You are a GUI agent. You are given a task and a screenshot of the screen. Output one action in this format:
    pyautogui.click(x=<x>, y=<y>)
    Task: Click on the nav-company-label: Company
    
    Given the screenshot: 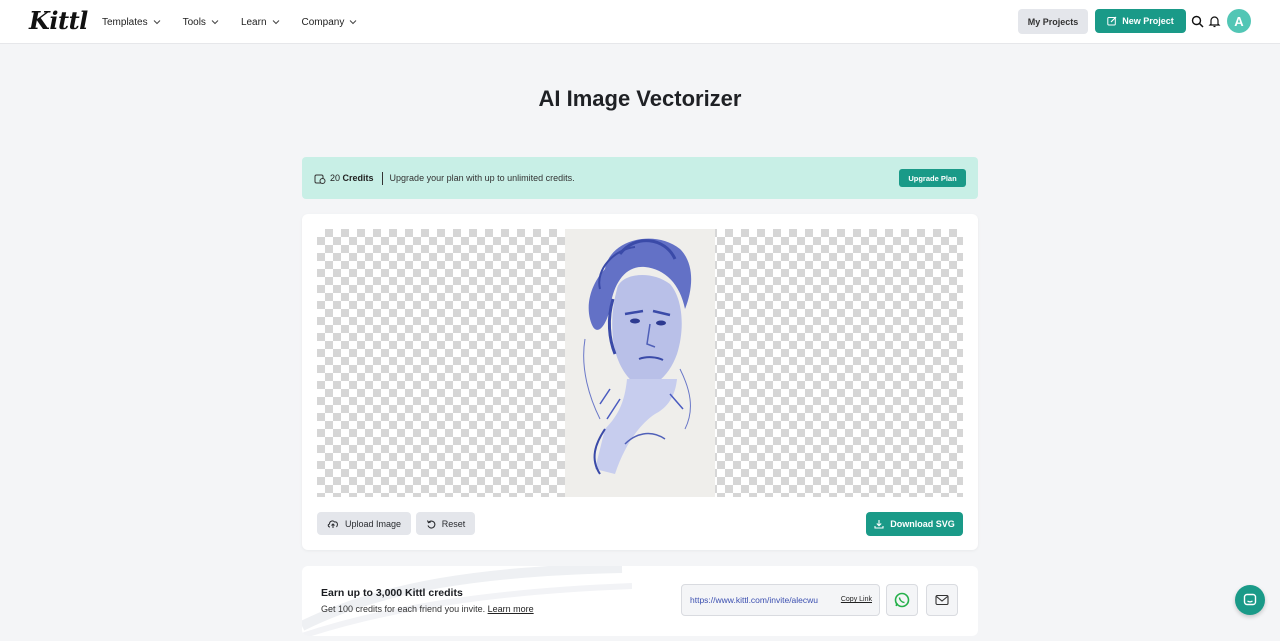 What is the action you would take?
    pyautogui.click(x=323, y=22)
    